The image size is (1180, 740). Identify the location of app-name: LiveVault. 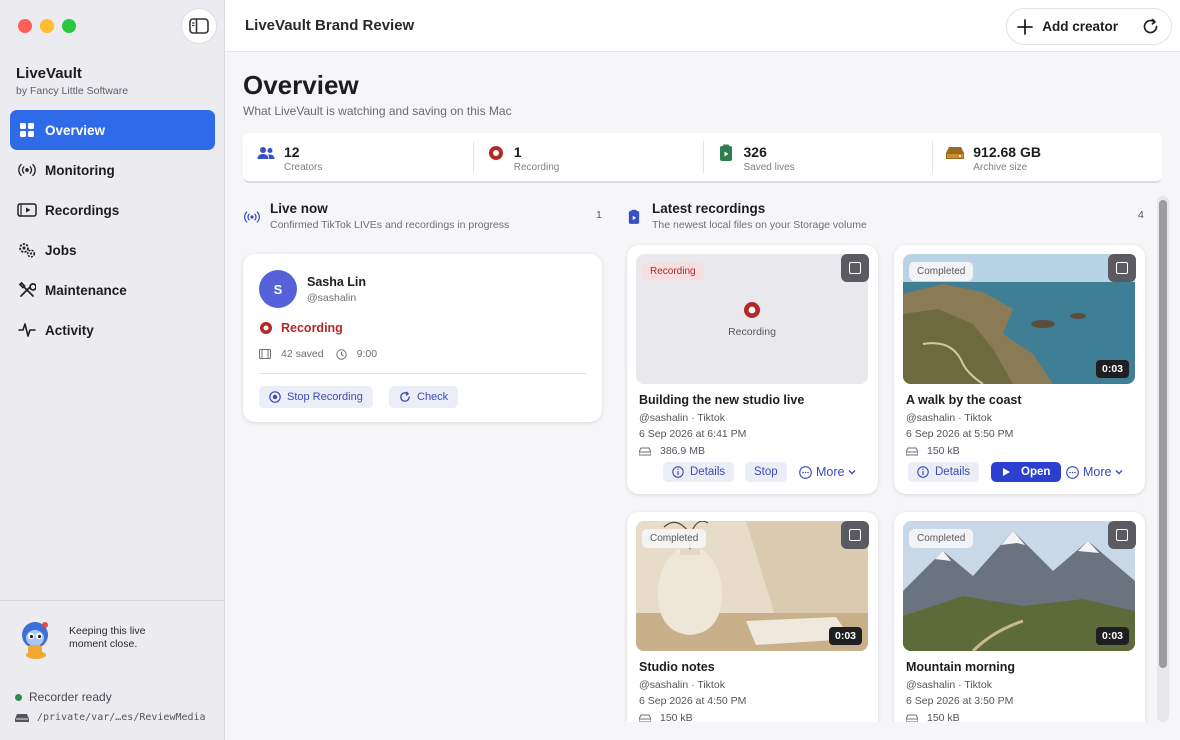
(49, 73).